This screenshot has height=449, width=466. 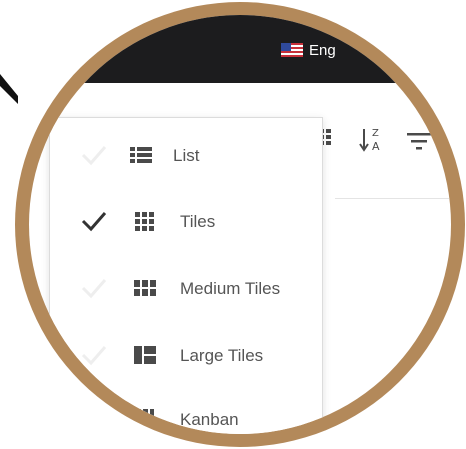 I want to click on toolbar-divider, so click(x=393, y=198).